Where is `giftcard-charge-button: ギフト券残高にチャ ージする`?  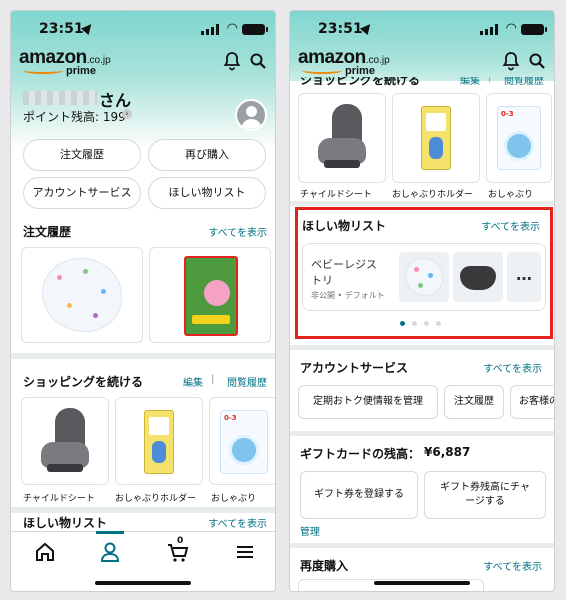 giftcard-charge-button: ギフト券残高にチャ ージする is located at coordinates (485, 495).